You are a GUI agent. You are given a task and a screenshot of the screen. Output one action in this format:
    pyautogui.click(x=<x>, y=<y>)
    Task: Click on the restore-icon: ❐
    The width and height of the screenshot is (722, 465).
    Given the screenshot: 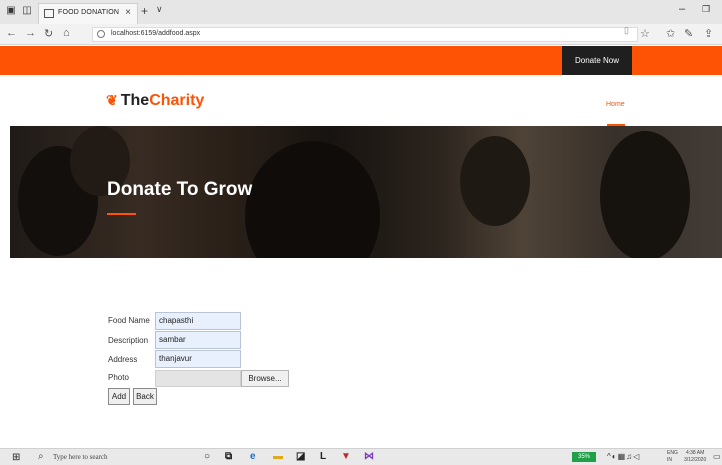 What is the action you would take?
    pyautogui.click(x=706, y=9)
    